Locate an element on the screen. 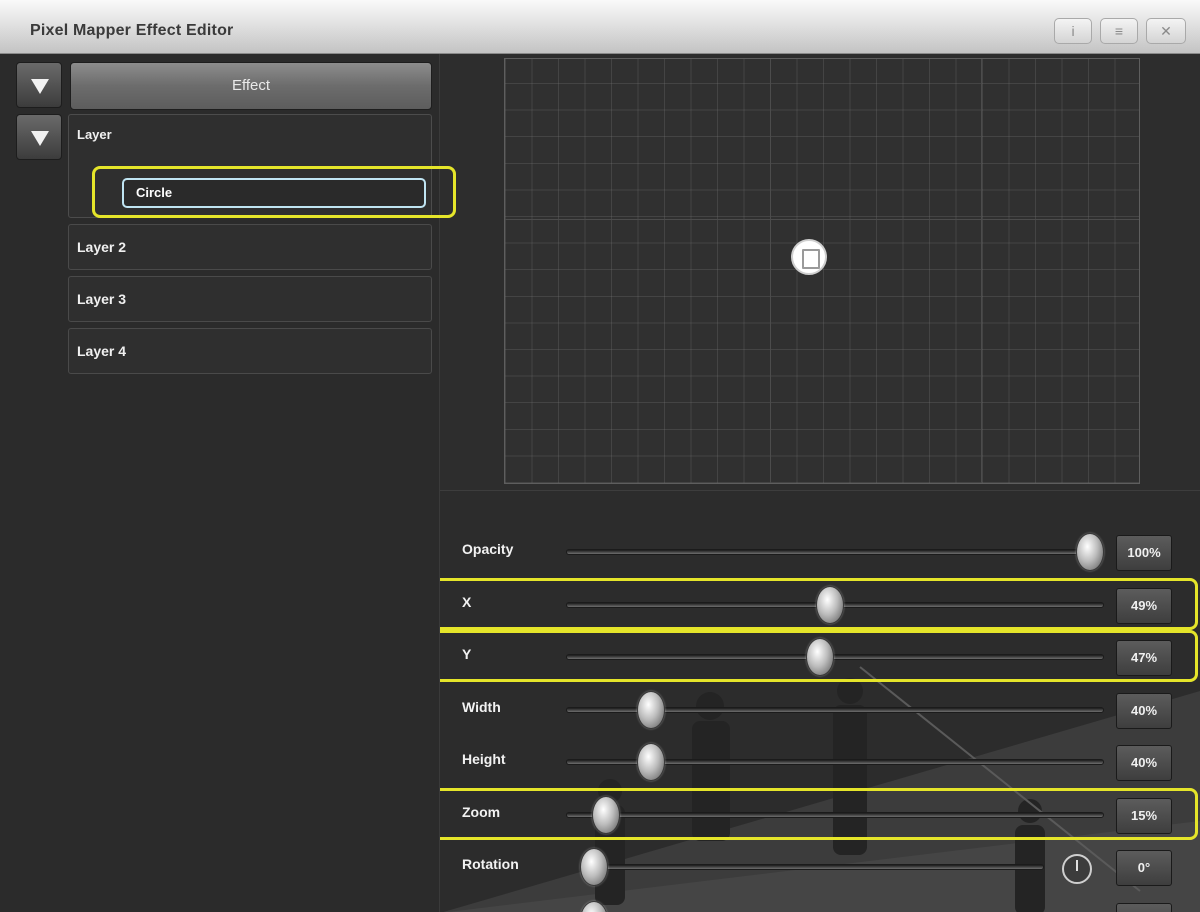 Image resolution: width=1200 pixels, height=912 pixels. slider-value-field: 15% is located at coordinates (1144, 815).